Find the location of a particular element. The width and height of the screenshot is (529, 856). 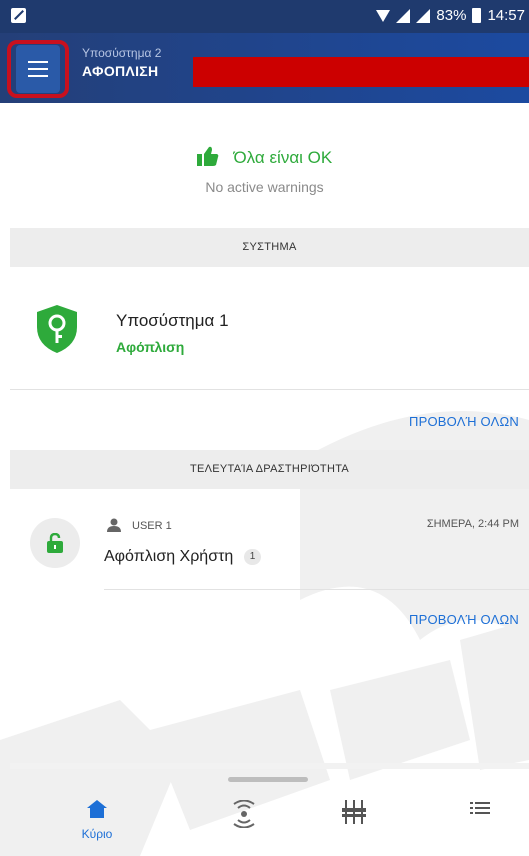

activity-count-badge: 1 is located at coordinates (252, 557).